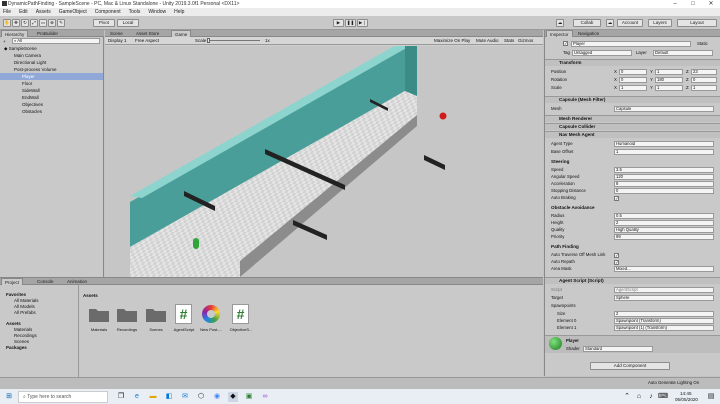 This screenshot has width=720, height=404. I want to click on unity-editor-icon: ◆, so click(233, 397).